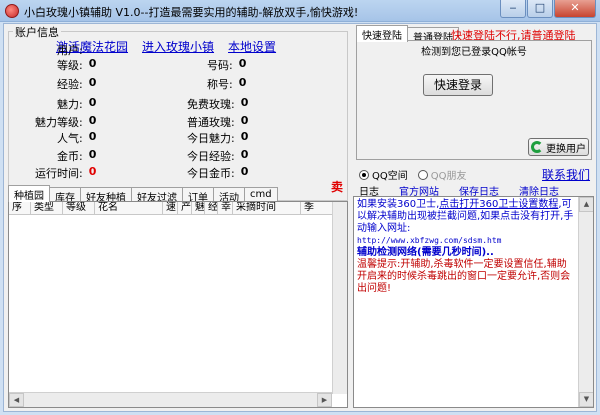 The image size is (600, 415). What do you see at coordinates (170, 399) in the screenshot?
I see `table-horizontal-scrollbar: ◀ ▶` at bounding box center [170, 399].